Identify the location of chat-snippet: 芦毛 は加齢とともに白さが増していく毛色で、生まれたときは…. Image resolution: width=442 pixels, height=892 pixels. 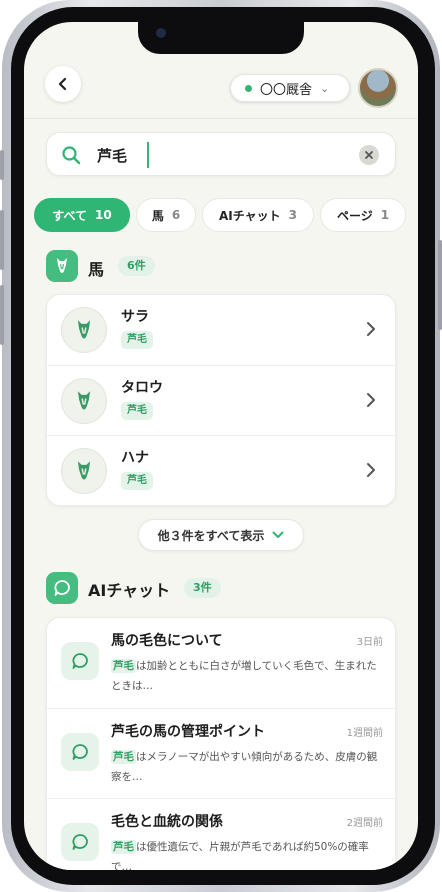
(247, 676).